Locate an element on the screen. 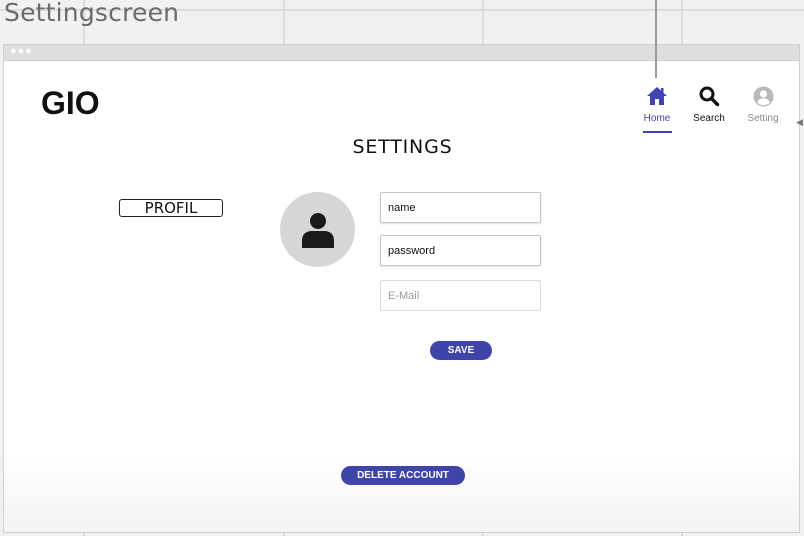  nav-item-search: Search is located at coordinates (709, 103).